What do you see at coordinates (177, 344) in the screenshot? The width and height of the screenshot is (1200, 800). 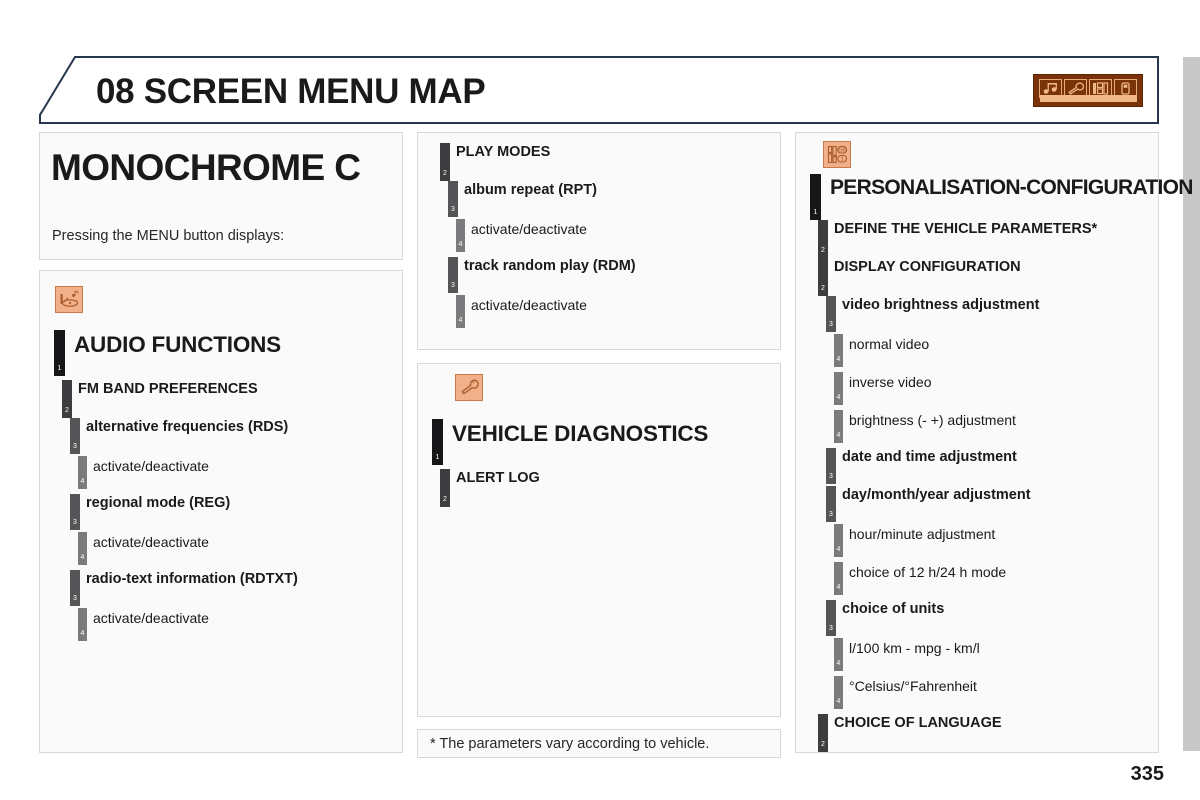 I see `menu-item-label: AUDIO FUNCTIONS` at bounding box center [177, 344].